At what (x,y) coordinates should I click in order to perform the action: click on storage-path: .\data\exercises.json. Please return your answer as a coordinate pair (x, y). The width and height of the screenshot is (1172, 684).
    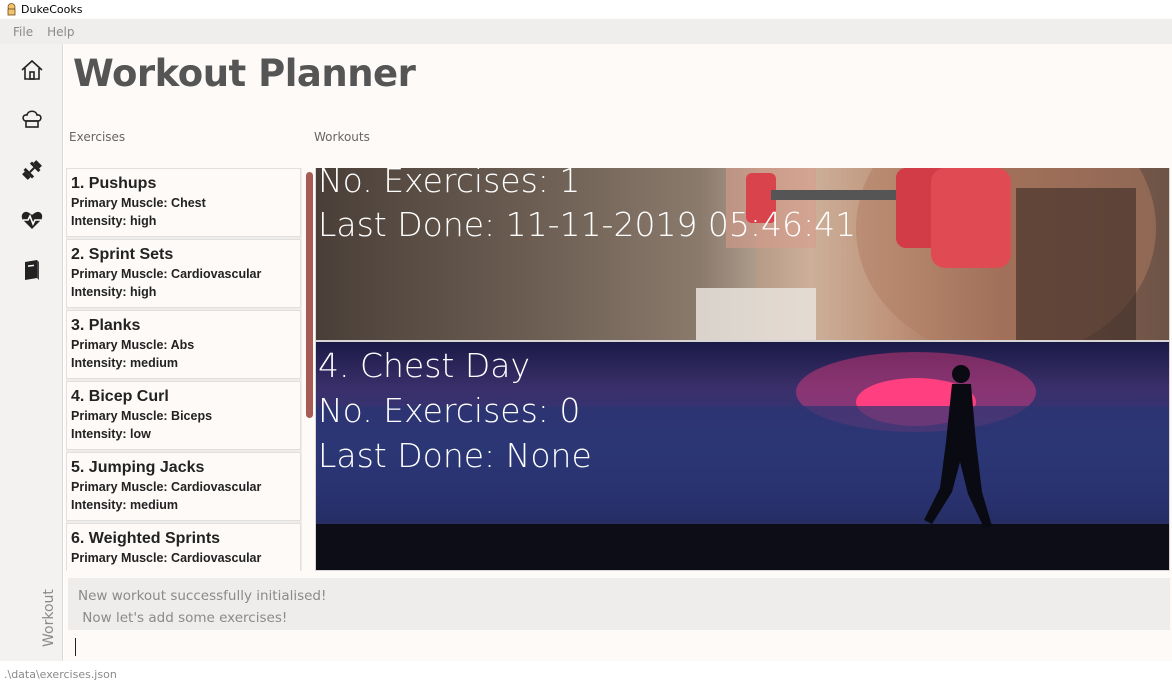
    Looking at the image, I should click on (60, 674).